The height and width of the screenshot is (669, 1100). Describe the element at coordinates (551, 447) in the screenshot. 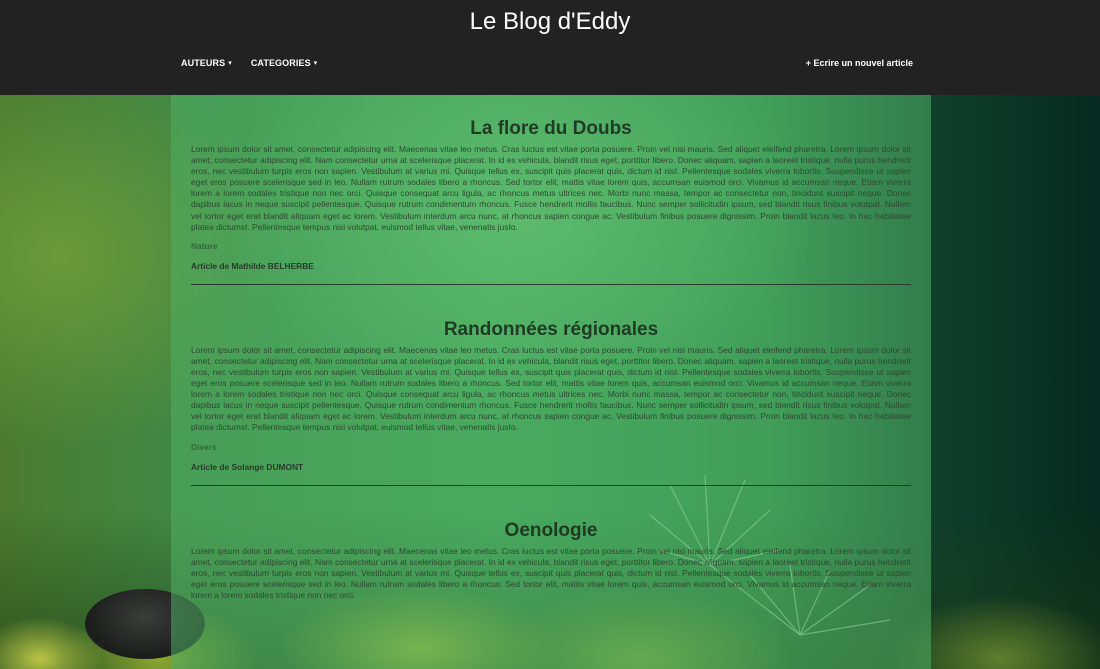

I see `article-category-link: Divers` at that location.